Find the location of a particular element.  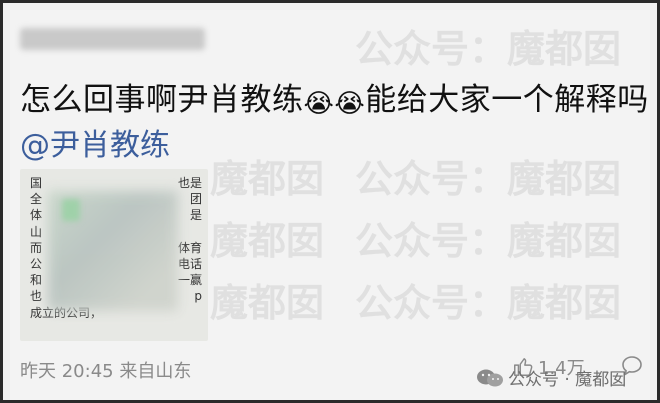

post-text: 怎么回事啊尹肖教练😭😭能给大家一个解释吗 is located at coordinates (334, 96).